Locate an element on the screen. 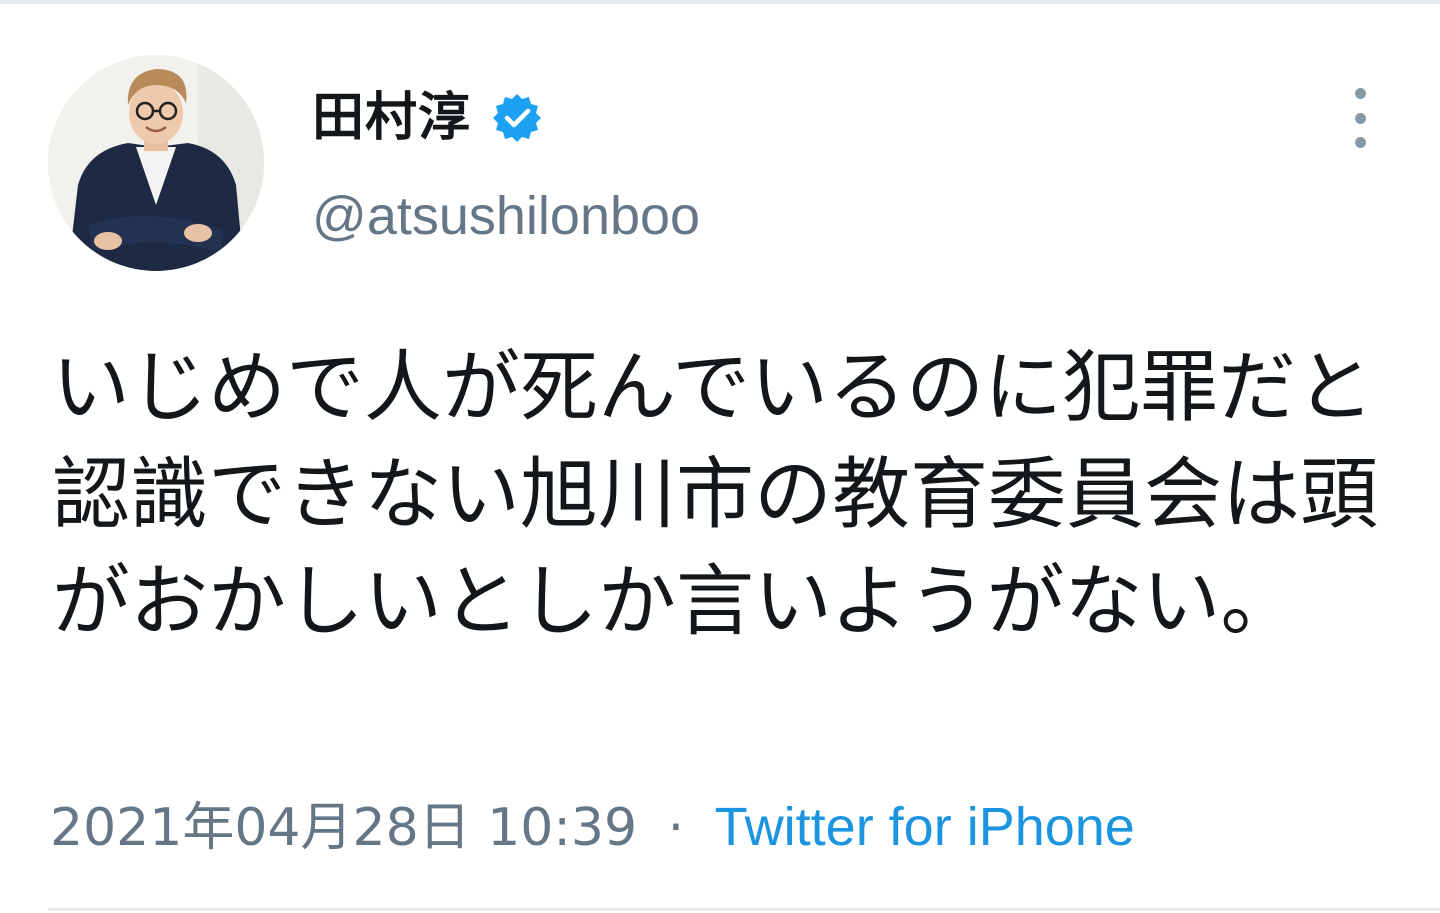 The image size is (1440, 913). author-row: 田村淳 is located at coordinates (427, 118).